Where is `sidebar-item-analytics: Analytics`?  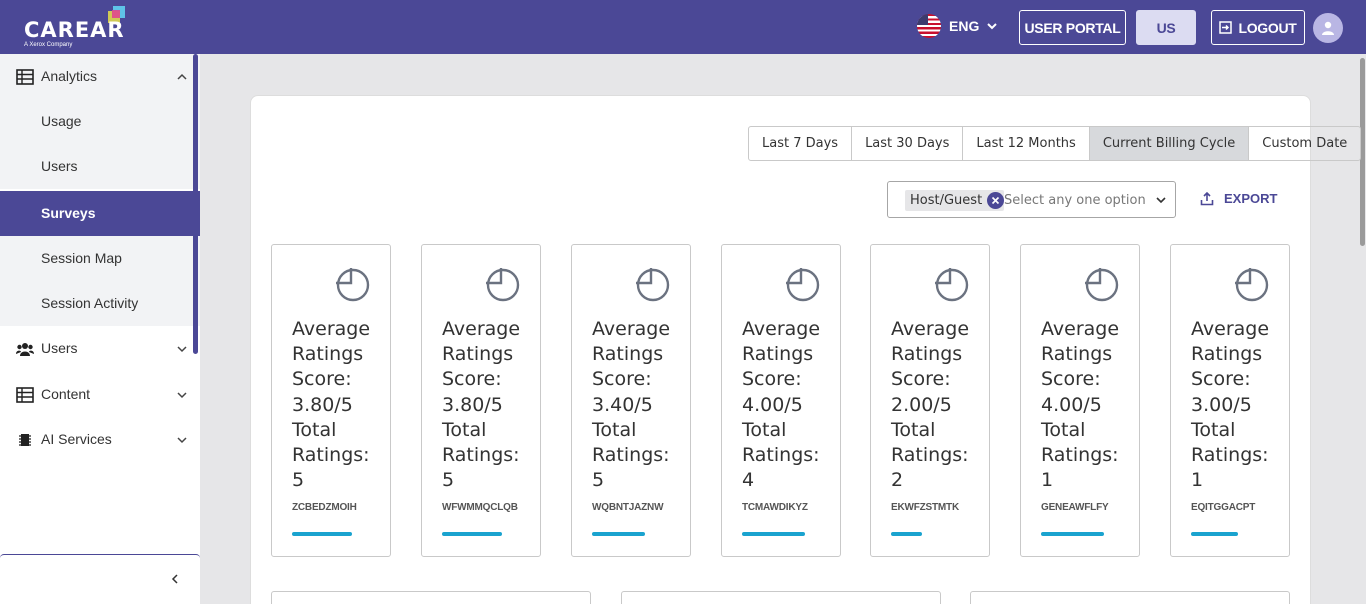 sidebar-item-analytics: Analytics is located at coordinates (100, 76).